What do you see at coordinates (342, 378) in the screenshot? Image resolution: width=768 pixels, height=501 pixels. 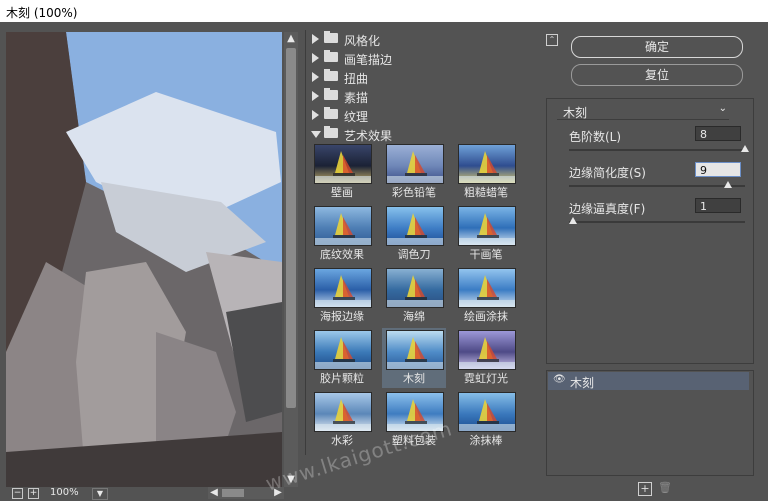 I see `filter-thumbnail-label: 胶片颗粒` at bounding box center [342, 378].